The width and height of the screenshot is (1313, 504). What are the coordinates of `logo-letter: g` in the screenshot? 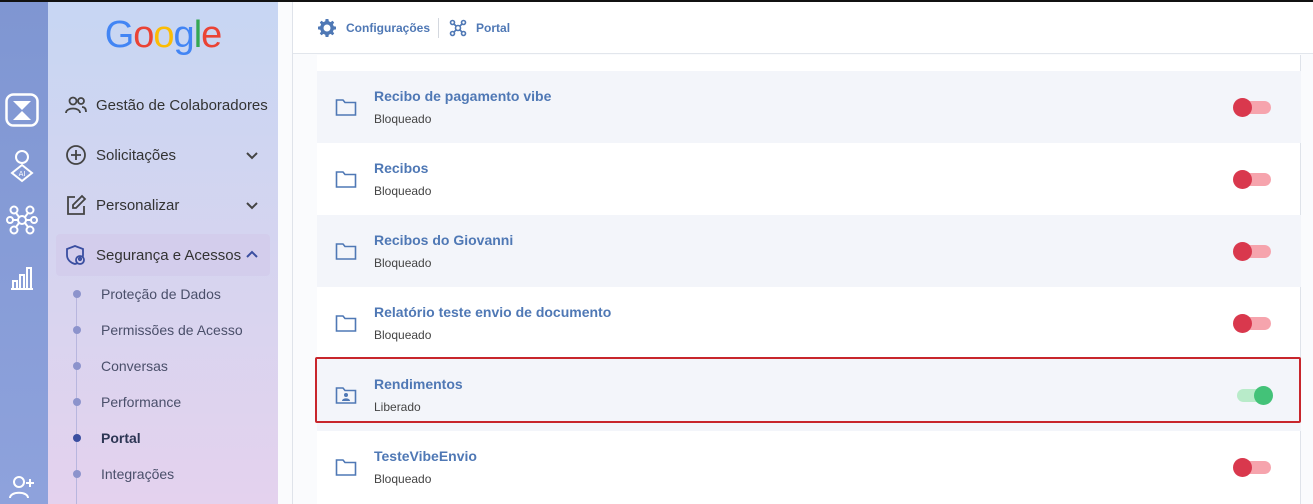 It's located at (184, 35).